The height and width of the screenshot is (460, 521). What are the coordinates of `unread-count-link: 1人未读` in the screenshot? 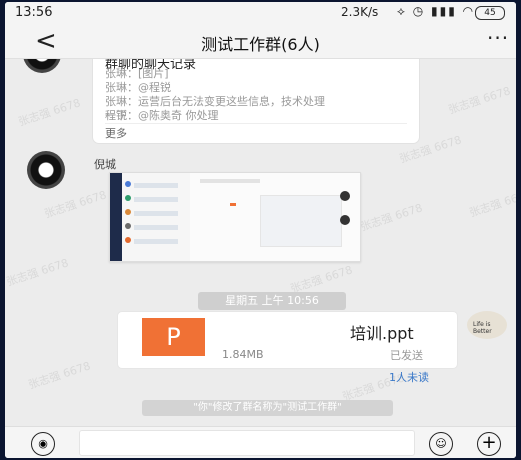 It's located at (409, 377).